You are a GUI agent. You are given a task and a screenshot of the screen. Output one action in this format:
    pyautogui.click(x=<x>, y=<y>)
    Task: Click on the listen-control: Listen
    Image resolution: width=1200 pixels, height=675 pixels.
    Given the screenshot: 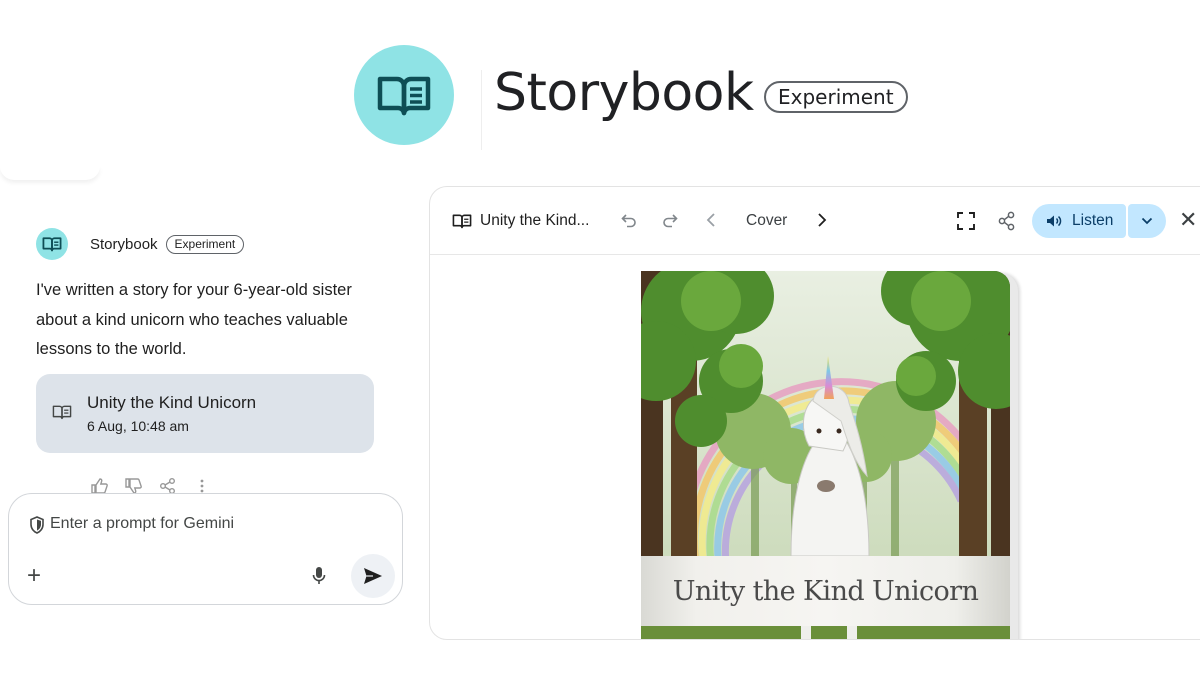 What is the action you would take?
    pyautogui.click(x=1099, y=221)
    